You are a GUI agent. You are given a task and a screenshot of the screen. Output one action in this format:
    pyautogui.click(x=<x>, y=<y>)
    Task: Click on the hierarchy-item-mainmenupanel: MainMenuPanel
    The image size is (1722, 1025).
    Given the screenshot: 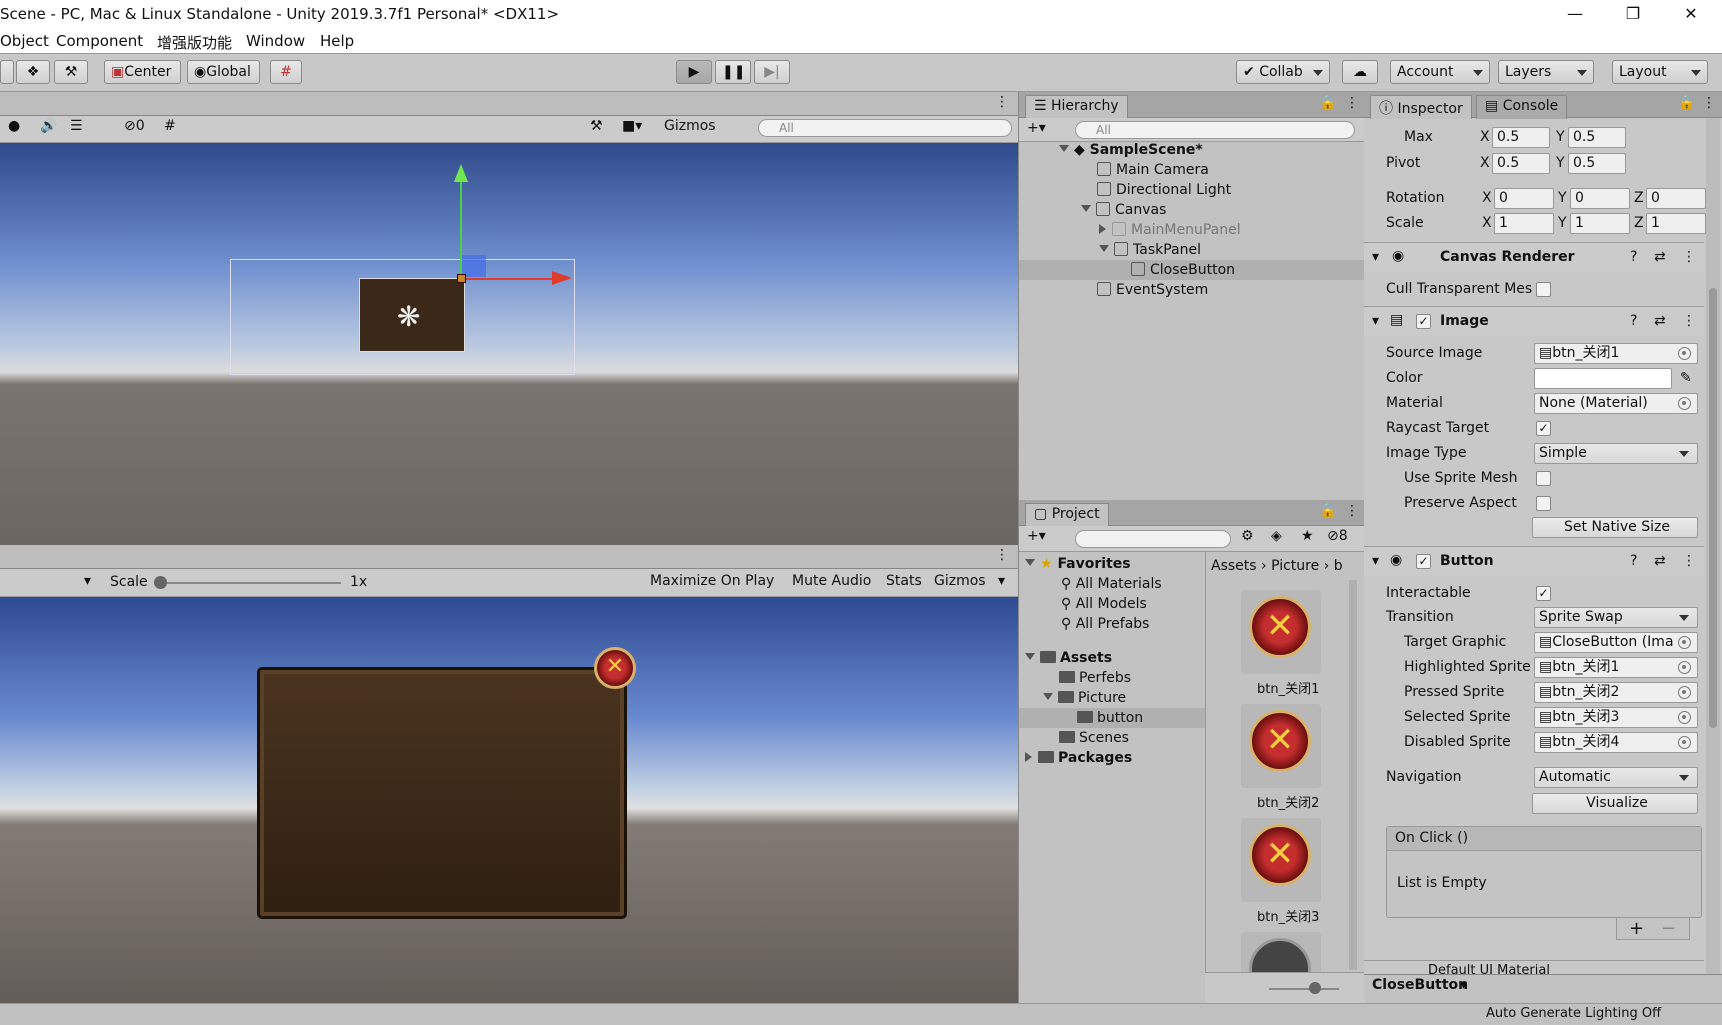 What is the action you would take?
    pyautogui.click(x=1170, y=232)
    